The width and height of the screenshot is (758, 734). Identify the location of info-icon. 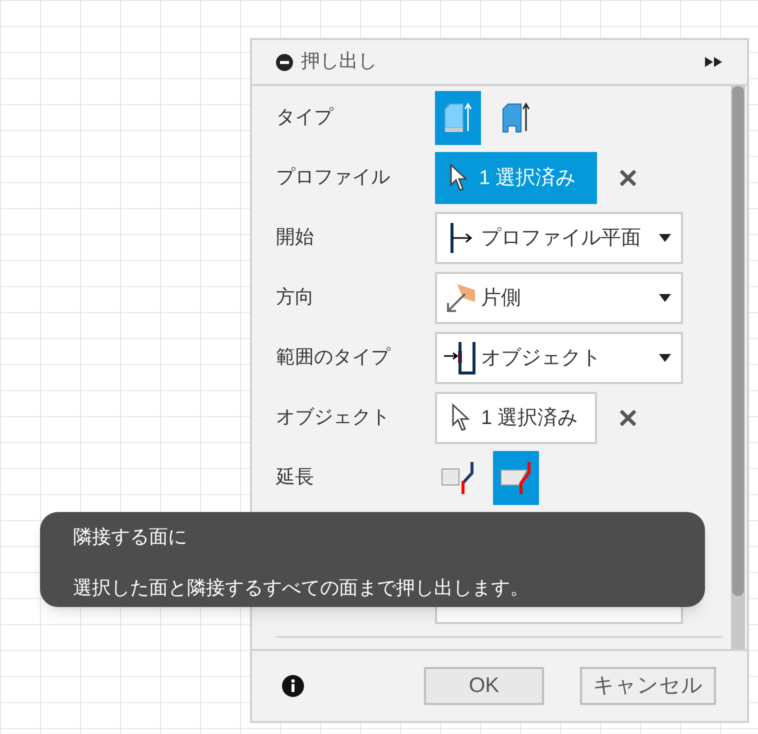
(293, 686).